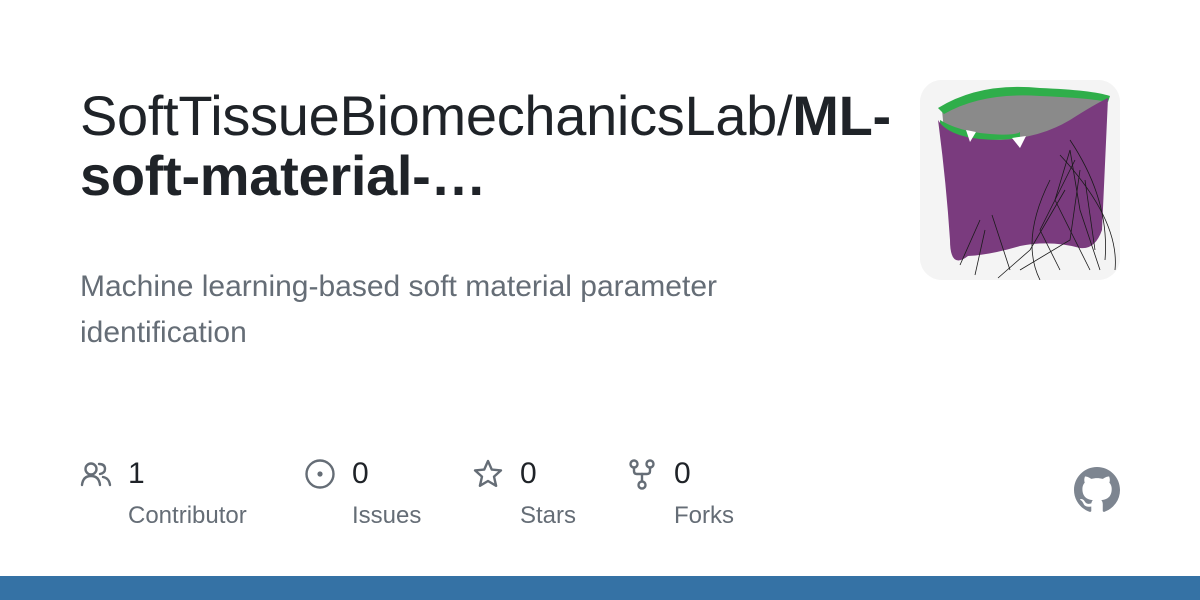 The width and height of the screenshot is (1200, 600). Describe the element at coordinates (320, 474) in the screenshot. I see `issues-icon` at that location.